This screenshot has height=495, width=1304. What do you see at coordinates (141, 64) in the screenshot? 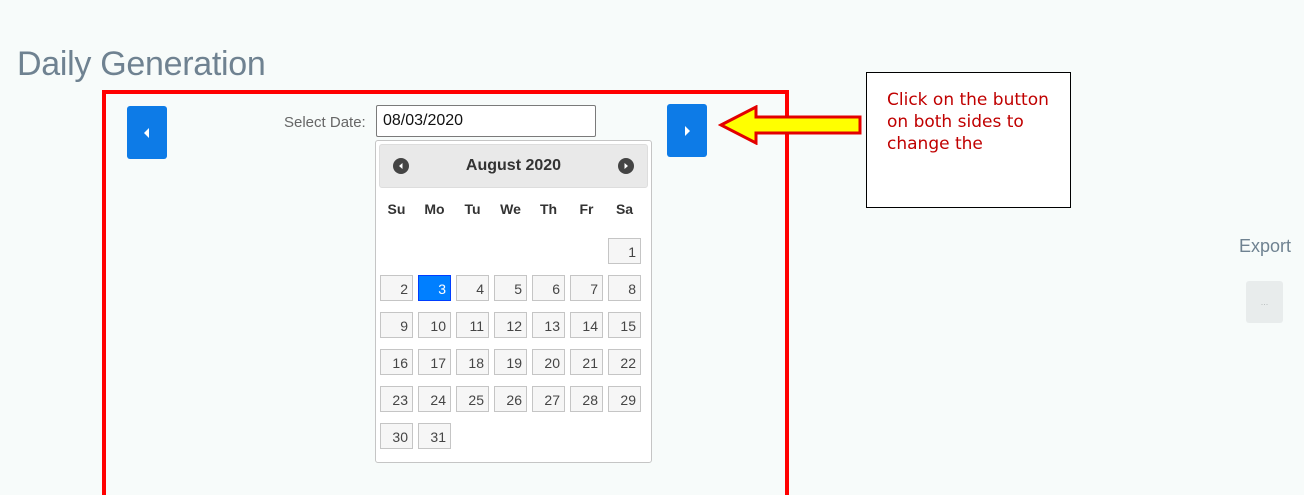
I see `page-title: Daily Generation` at bounding box center [141, 64].